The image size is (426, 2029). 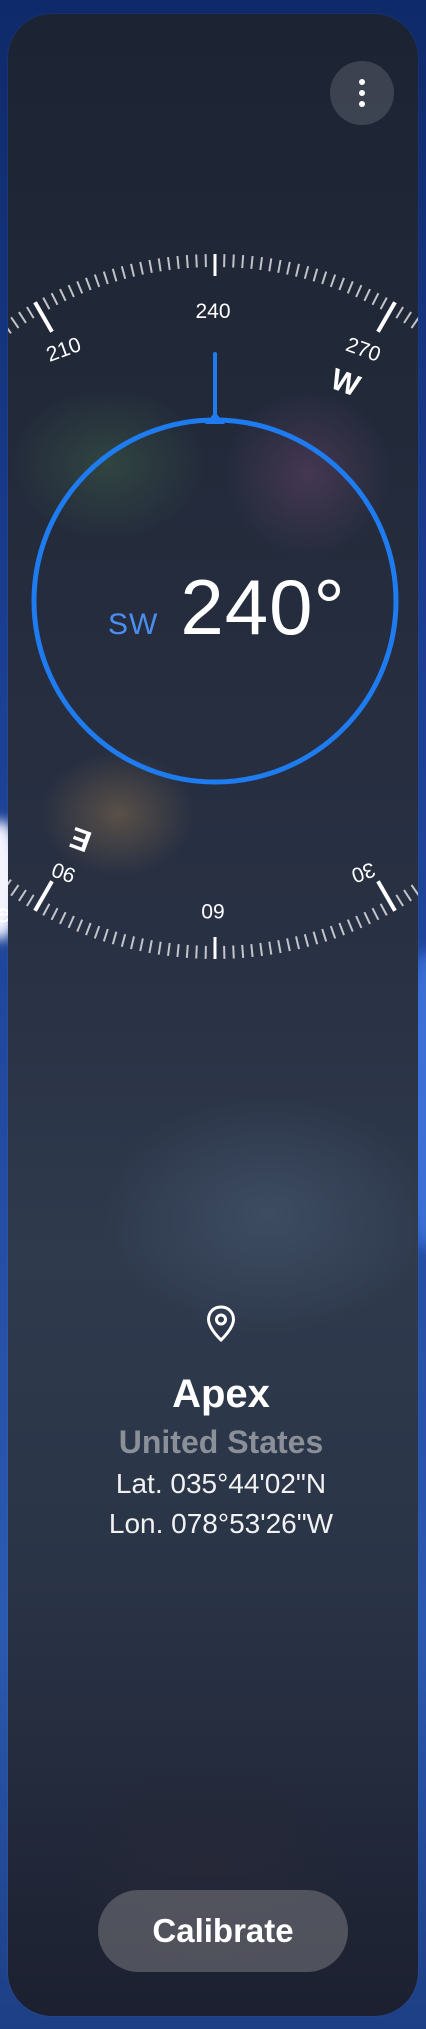 What do you see at coordinates (263, 607) in the screenshot?
I see `heading-degrees: 240°` at bounding box center [263, 607].